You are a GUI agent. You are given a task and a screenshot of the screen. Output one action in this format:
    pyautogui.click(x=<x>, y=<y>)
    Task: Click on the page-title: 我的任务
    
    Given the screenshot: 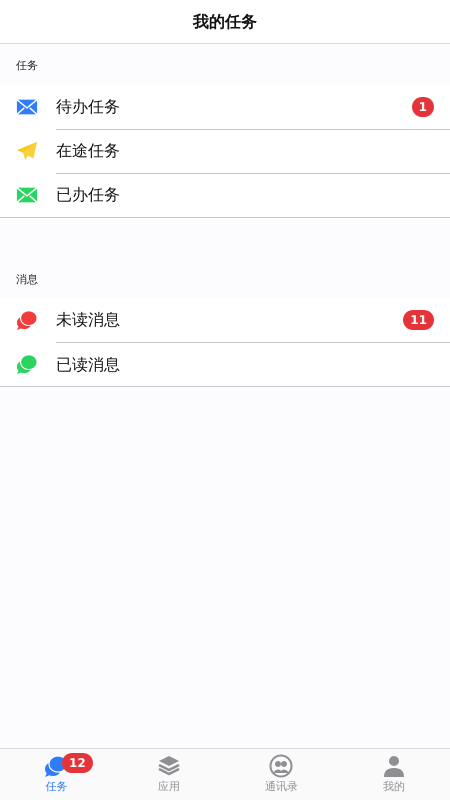 What is the action you would take?
    pyautogui.click(x=225, y=21)
    